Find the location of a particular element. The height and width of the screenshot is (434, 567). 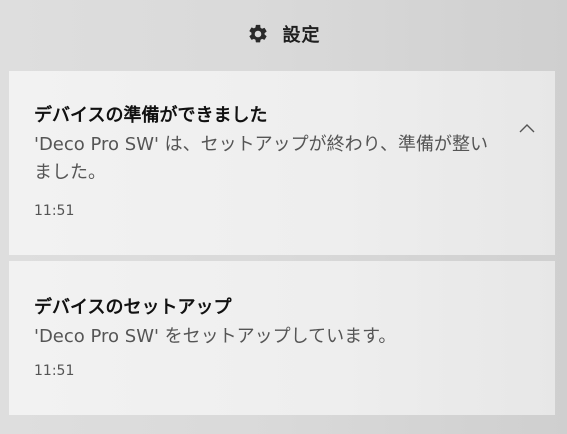

settings-link: 設定 is located at coordinates (284, 34).